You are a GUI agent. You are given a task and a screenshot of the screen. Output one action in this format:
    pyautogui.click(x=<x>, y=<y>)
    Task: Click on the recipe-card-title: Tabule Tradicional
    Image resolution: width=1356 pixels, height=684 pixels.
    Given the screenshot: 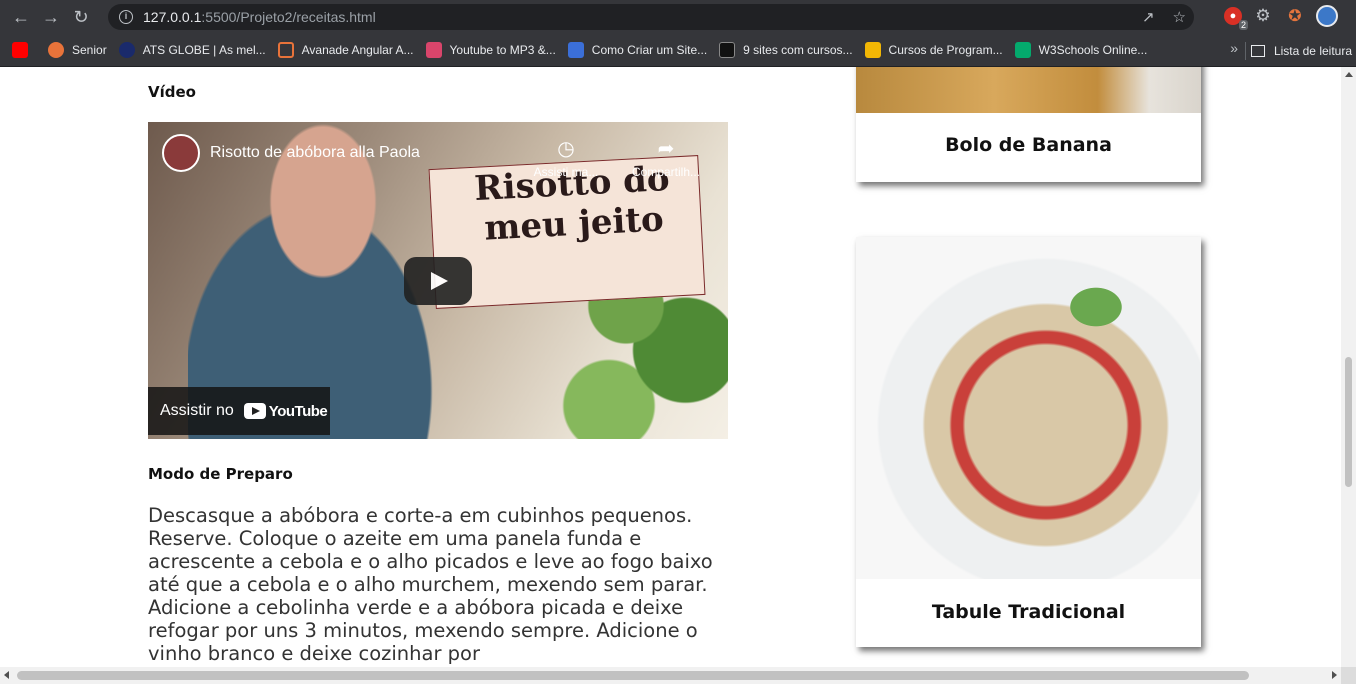 What is the action you would take?
    pyautogui.click(x=1028, y=612)
    